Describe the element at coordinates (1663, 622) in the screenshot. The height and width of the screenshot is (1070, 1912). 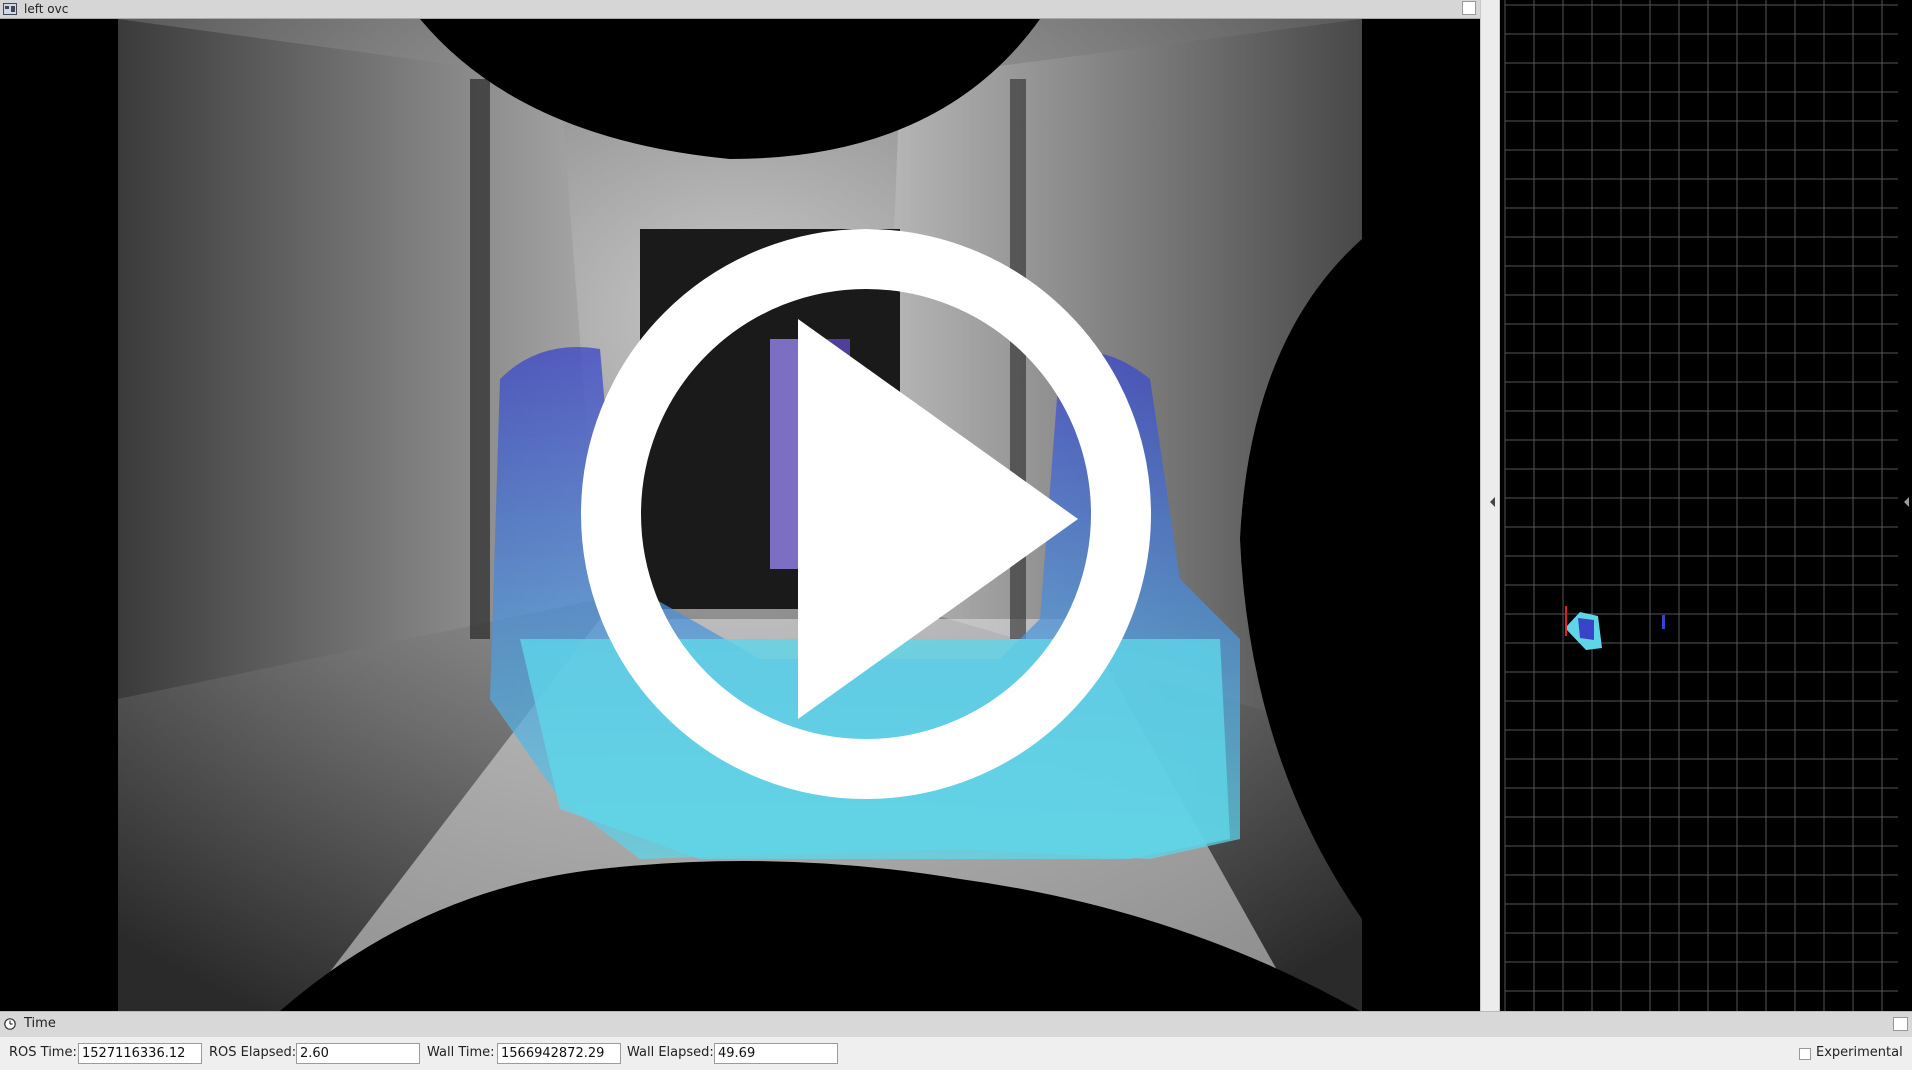
I see `point-cloud-fragment` at that location.